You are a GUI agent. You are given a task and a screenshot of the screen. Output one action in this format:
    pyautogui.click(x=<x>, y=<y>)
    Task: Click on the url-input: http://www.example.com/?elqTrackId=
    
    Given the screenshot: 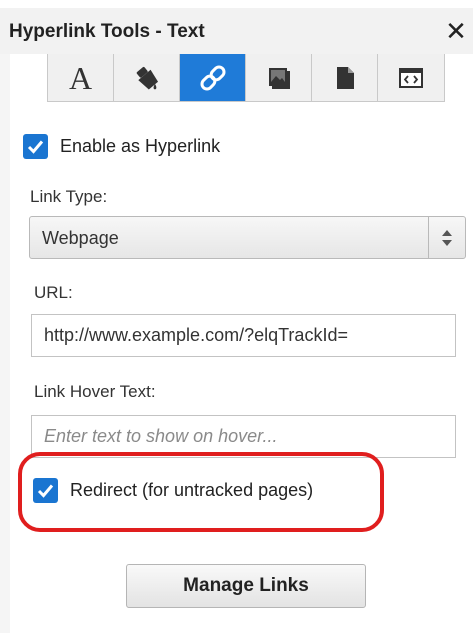 What is the action you would take?
    pyautogui.click(x=243, y=335)
    